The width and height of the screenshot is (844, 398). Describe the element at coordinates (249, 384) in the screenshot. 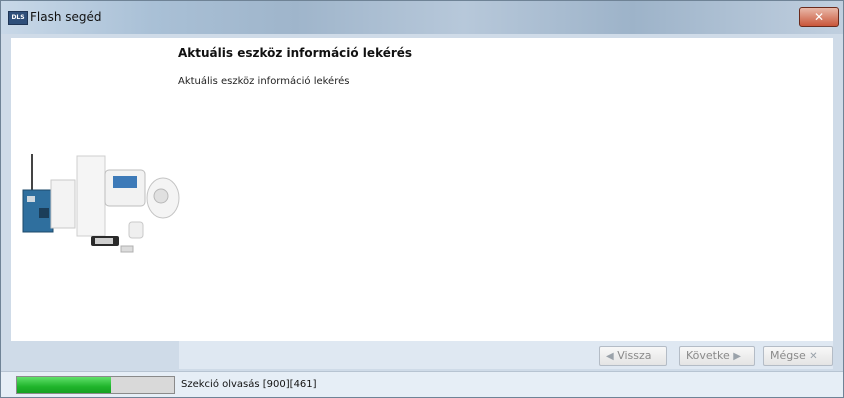

I see `status-text: Szekció olvasás [900][461]` at that location.